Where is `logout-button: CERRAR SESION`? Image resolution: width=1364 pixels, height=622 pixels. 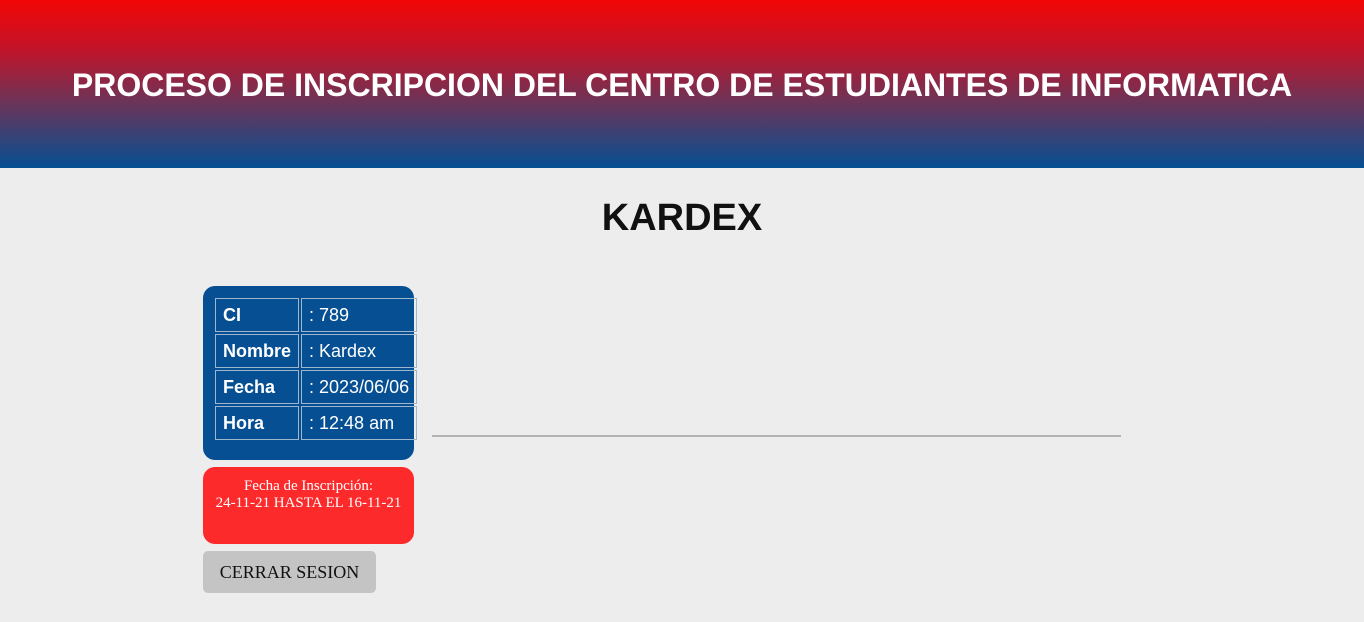 logout-button: CERRAR SESION is located at coordinates (289, 572).